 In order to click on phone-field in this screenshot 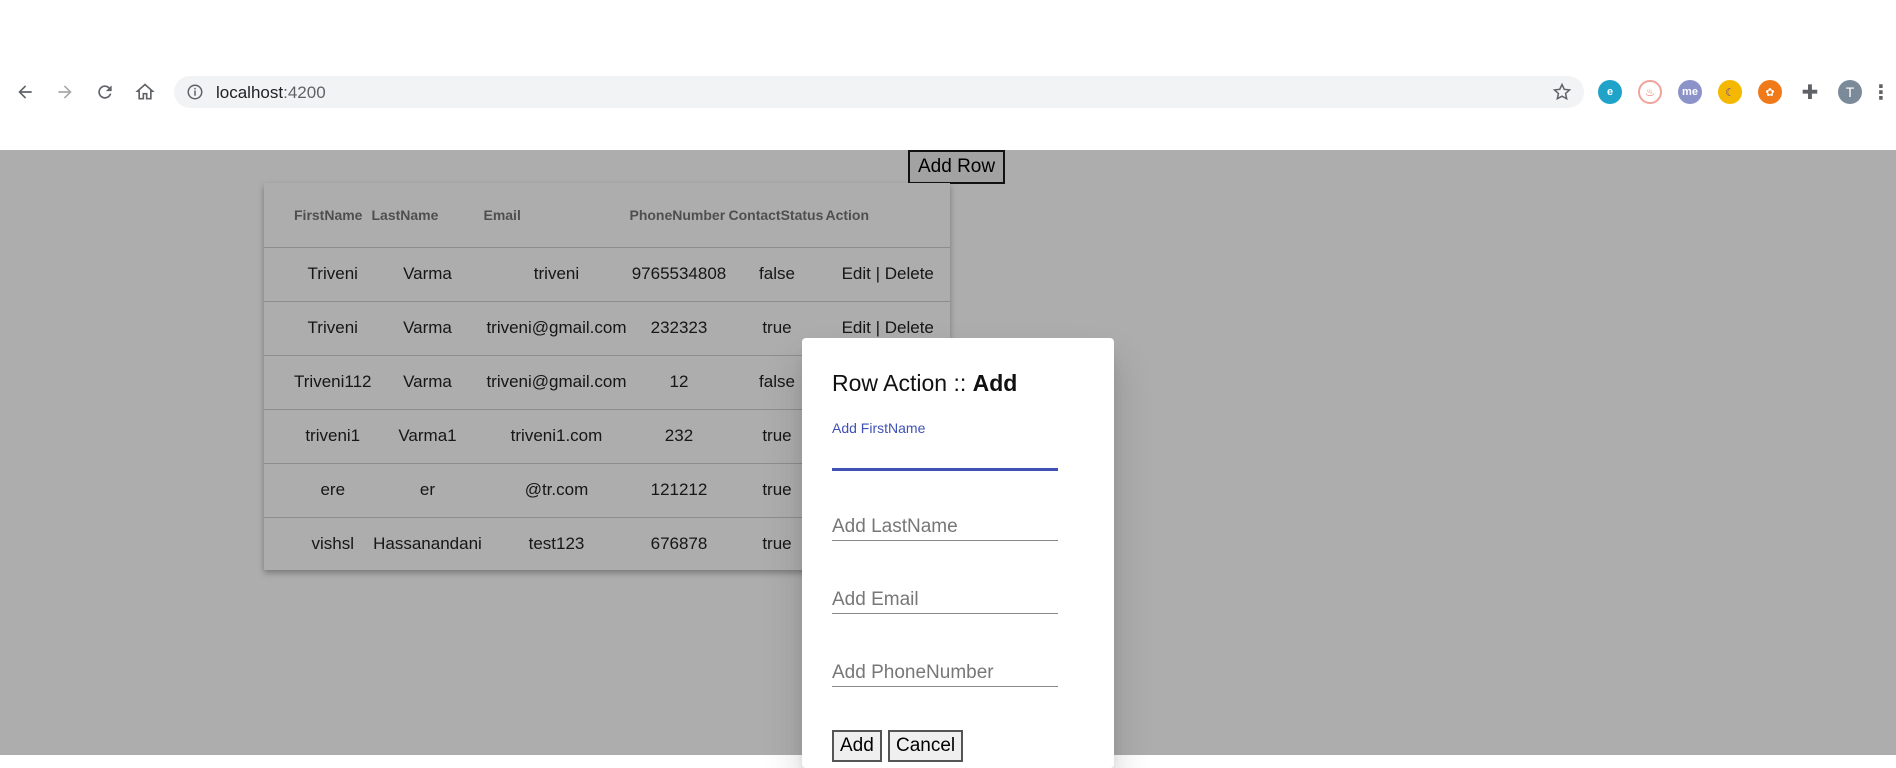, I will do `click(945, 673)`.